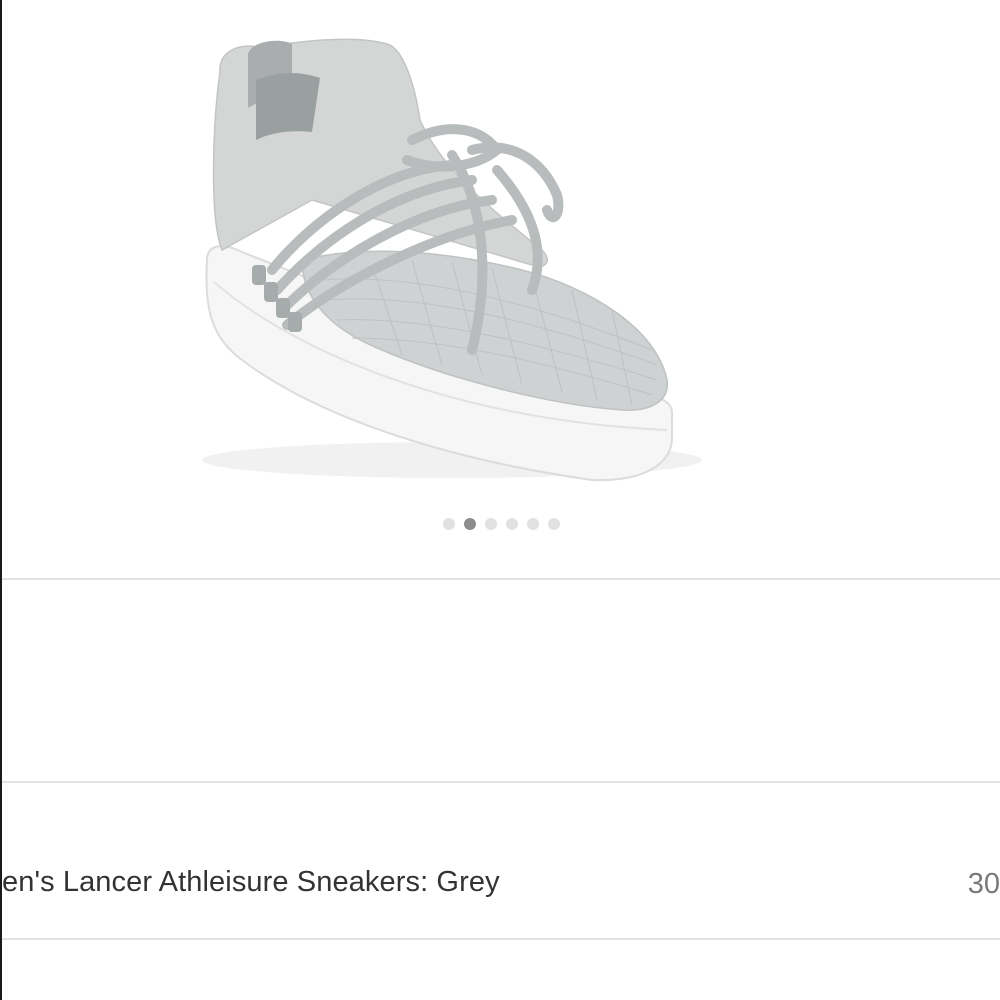 The width and height of the screenshot is (1000, 1000). I want to click on product-title: en's Lancer Athleisure Sneakers: Grey, so click(251, 882).